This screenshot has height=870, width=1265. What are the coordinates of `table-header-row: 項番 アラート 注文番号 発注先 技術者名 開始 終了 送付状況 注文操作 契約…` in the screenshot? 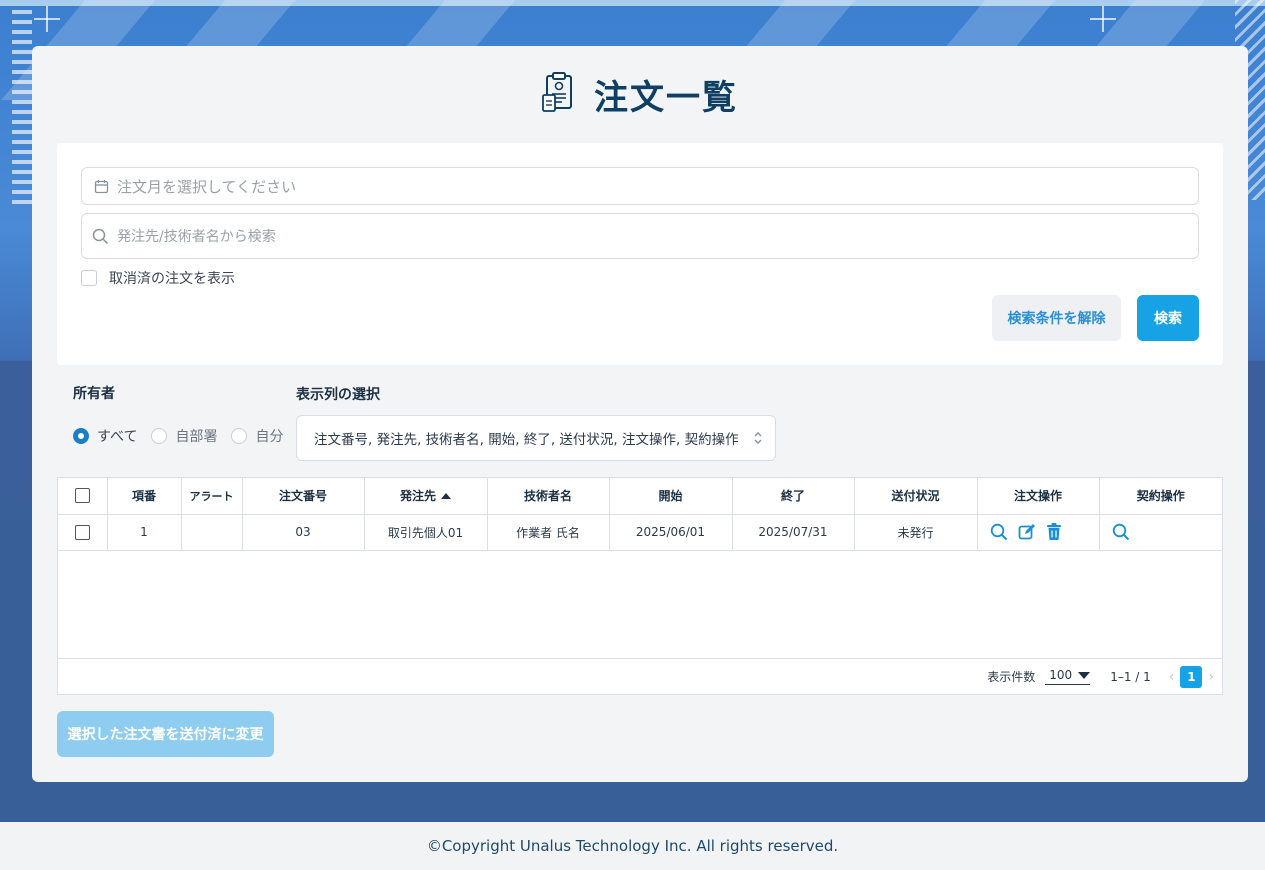 It's located at (640, 496).